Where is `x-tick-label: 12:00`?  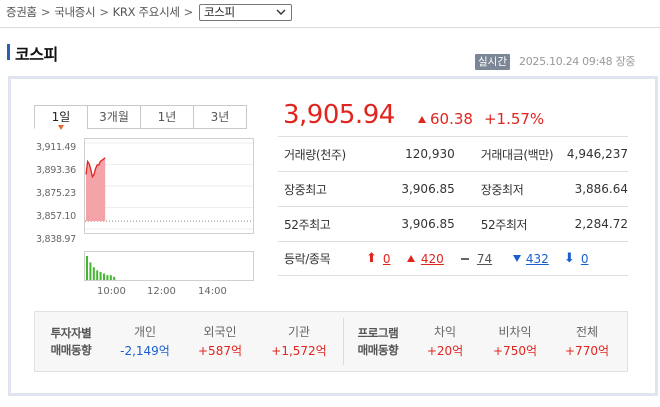 x-tick-label: 12:00 is located at coordinates (161, 291).